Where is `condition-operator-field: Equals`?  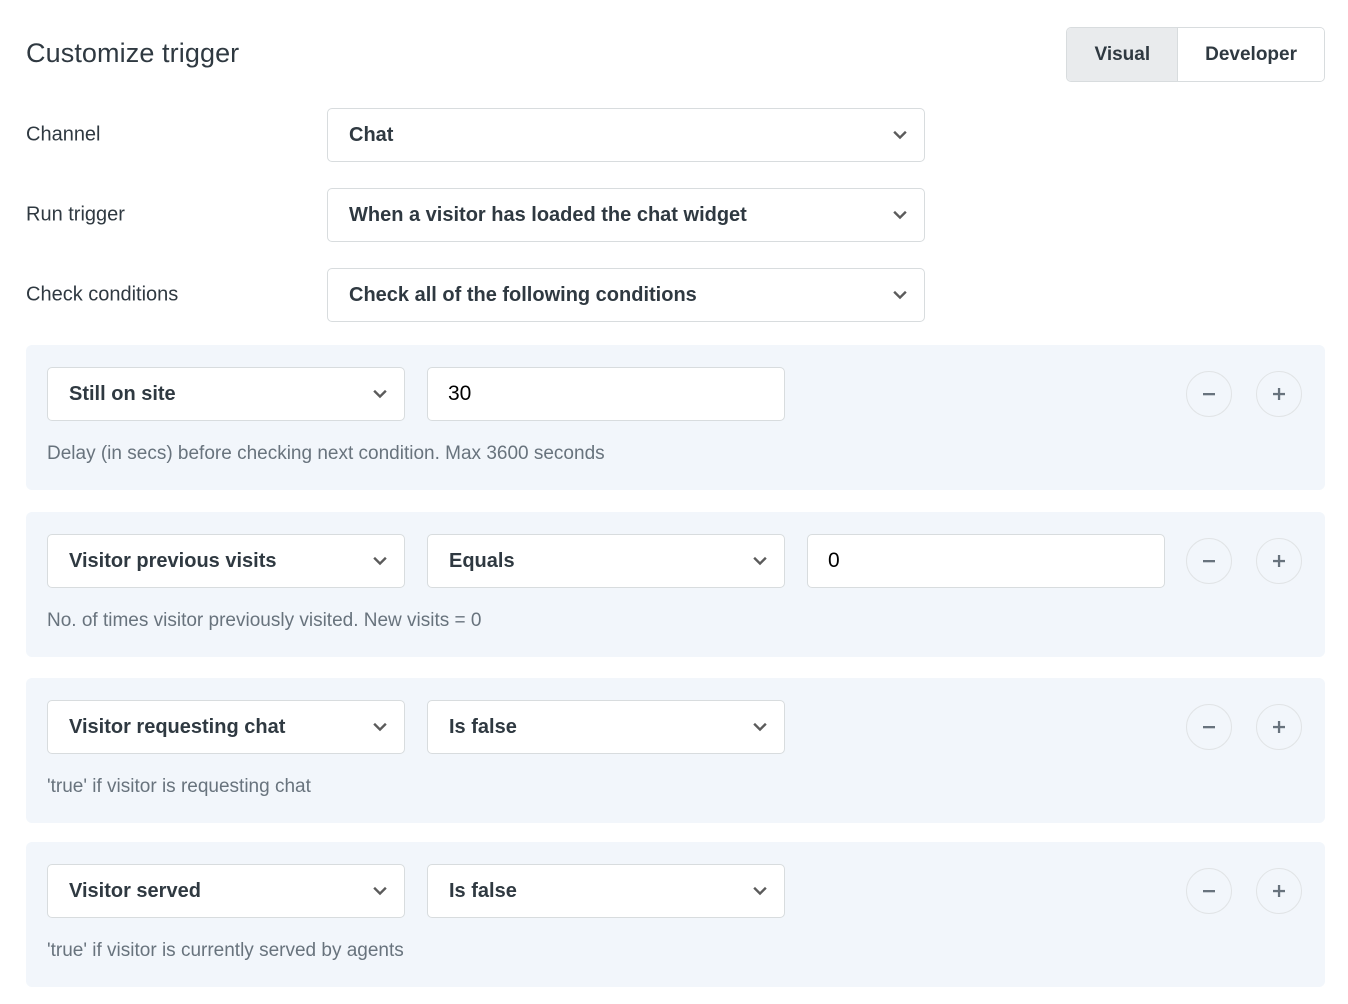 condition-operator-field: Equals is located at coordinates (606, 561).